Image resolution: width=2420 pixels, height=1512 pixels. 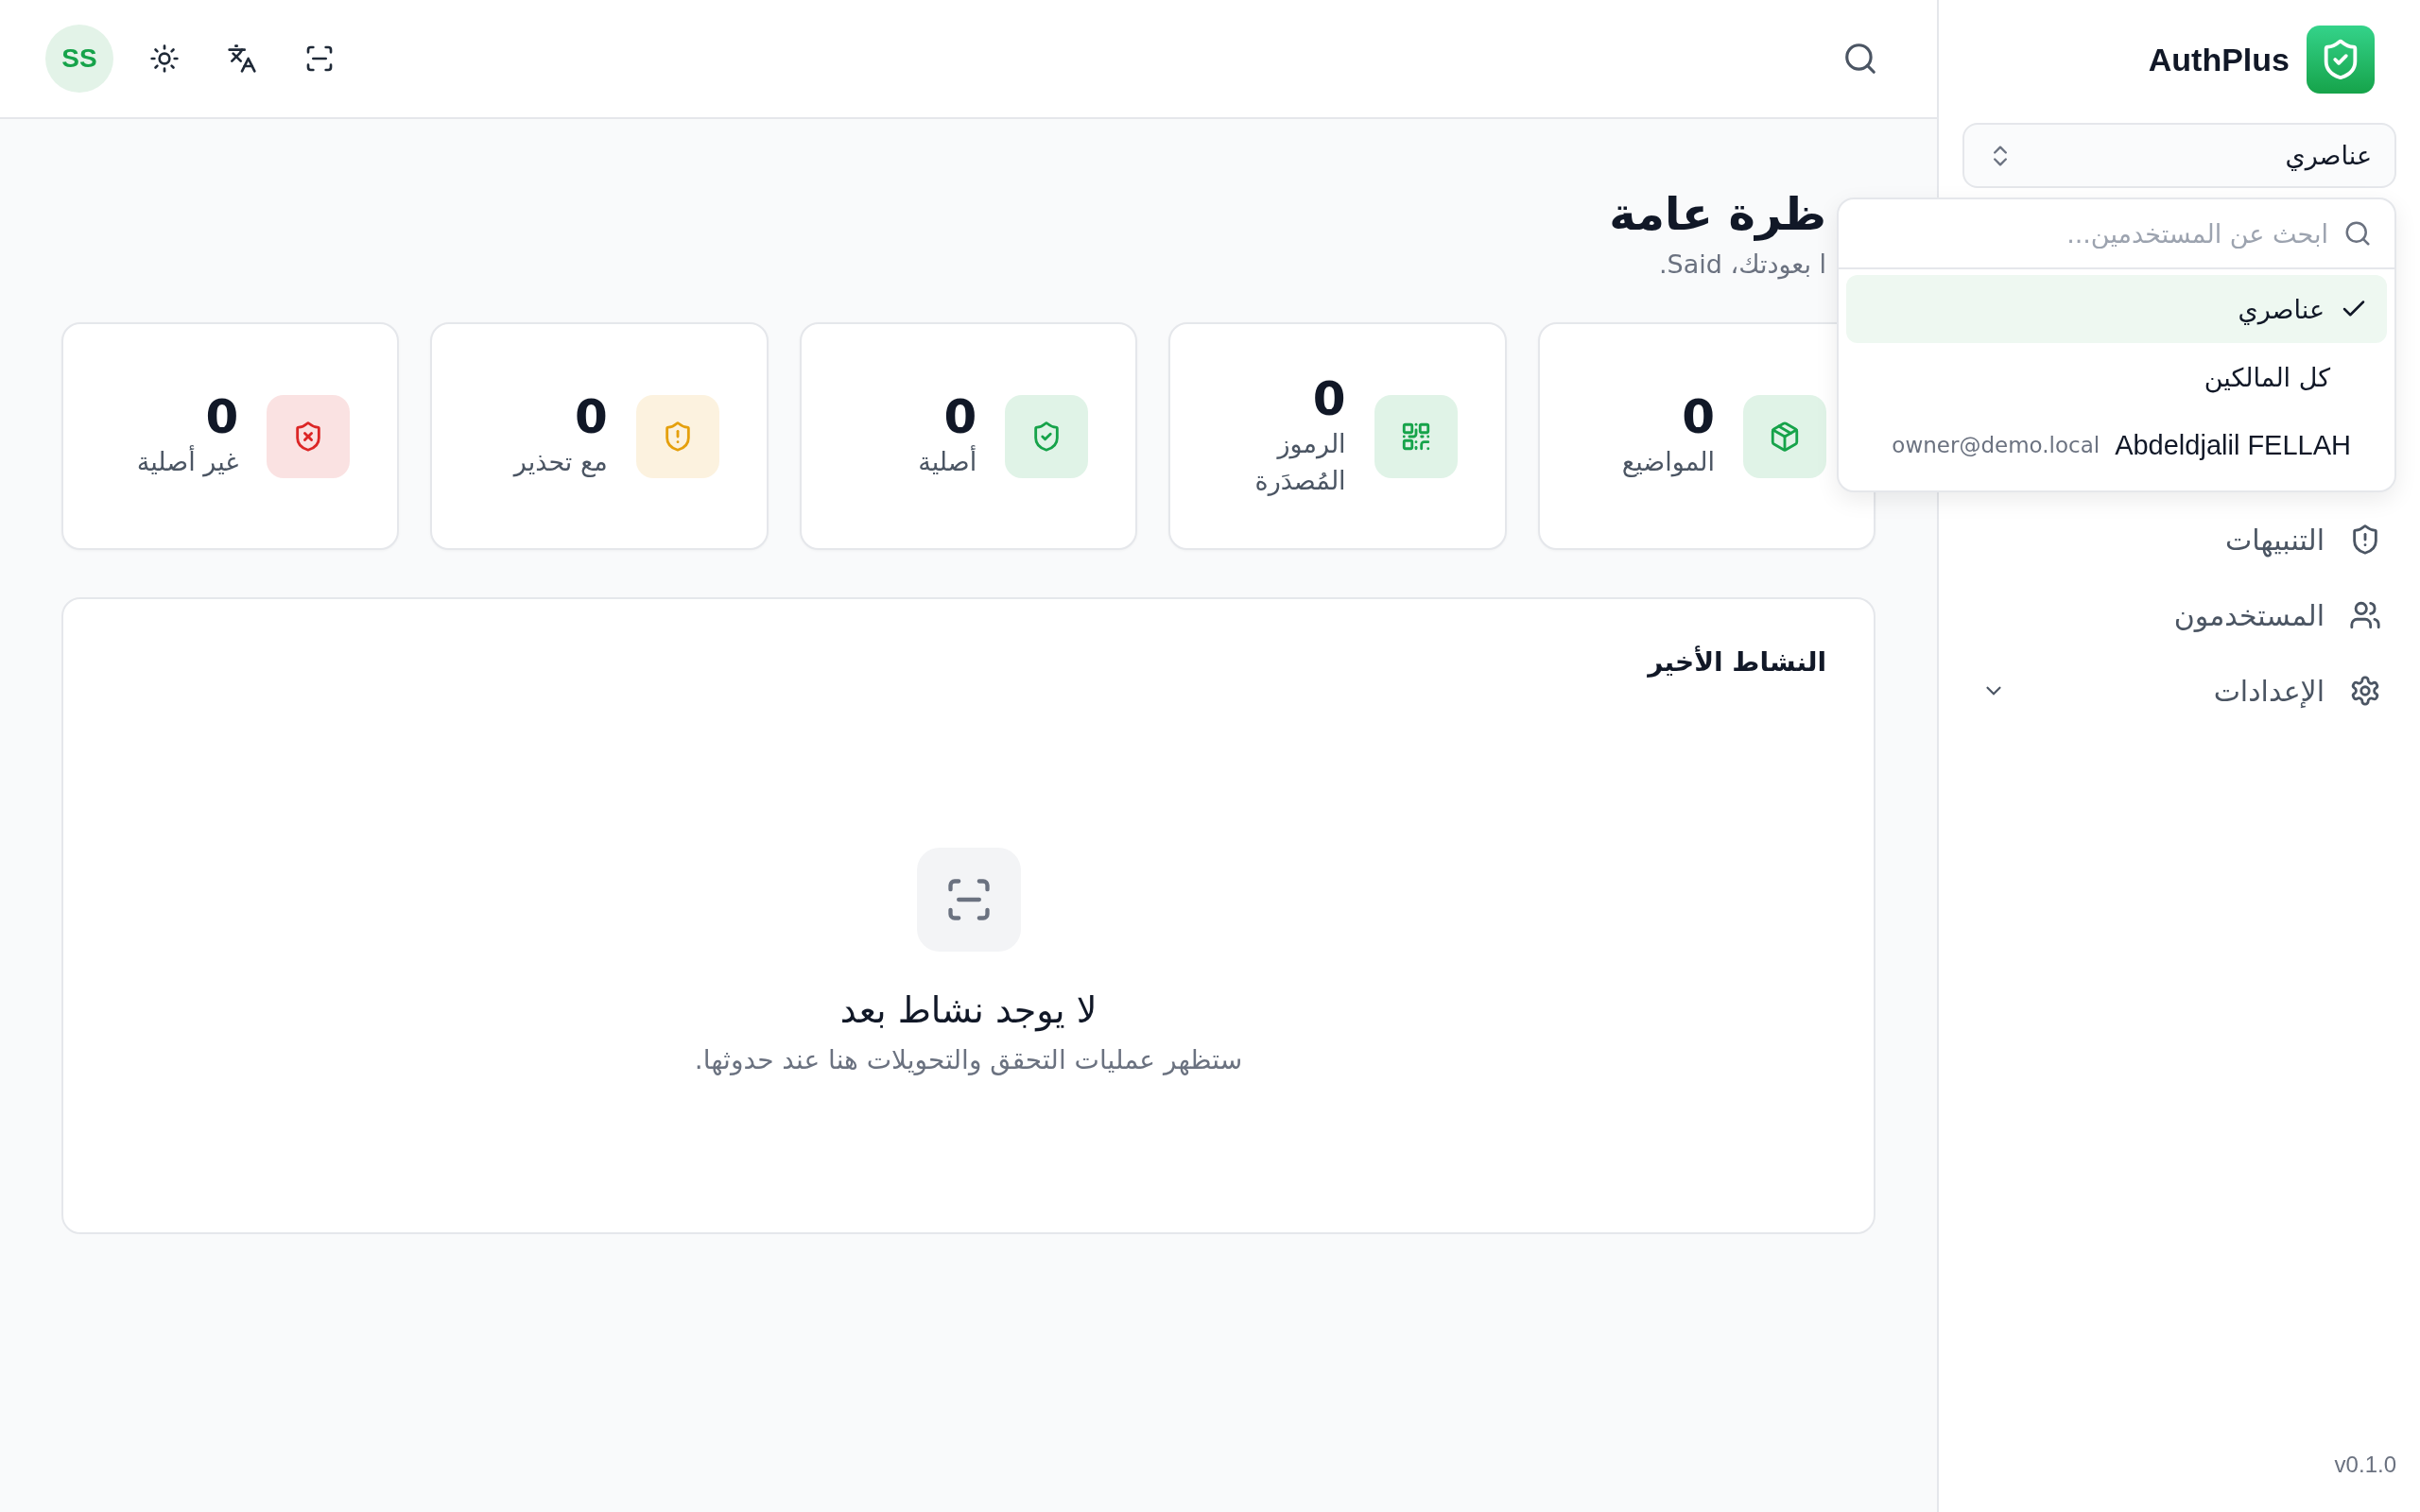 I want to click on user-option: owner@demo.local Abdeldjalil FELLAH, so click(x=2117, y=445).